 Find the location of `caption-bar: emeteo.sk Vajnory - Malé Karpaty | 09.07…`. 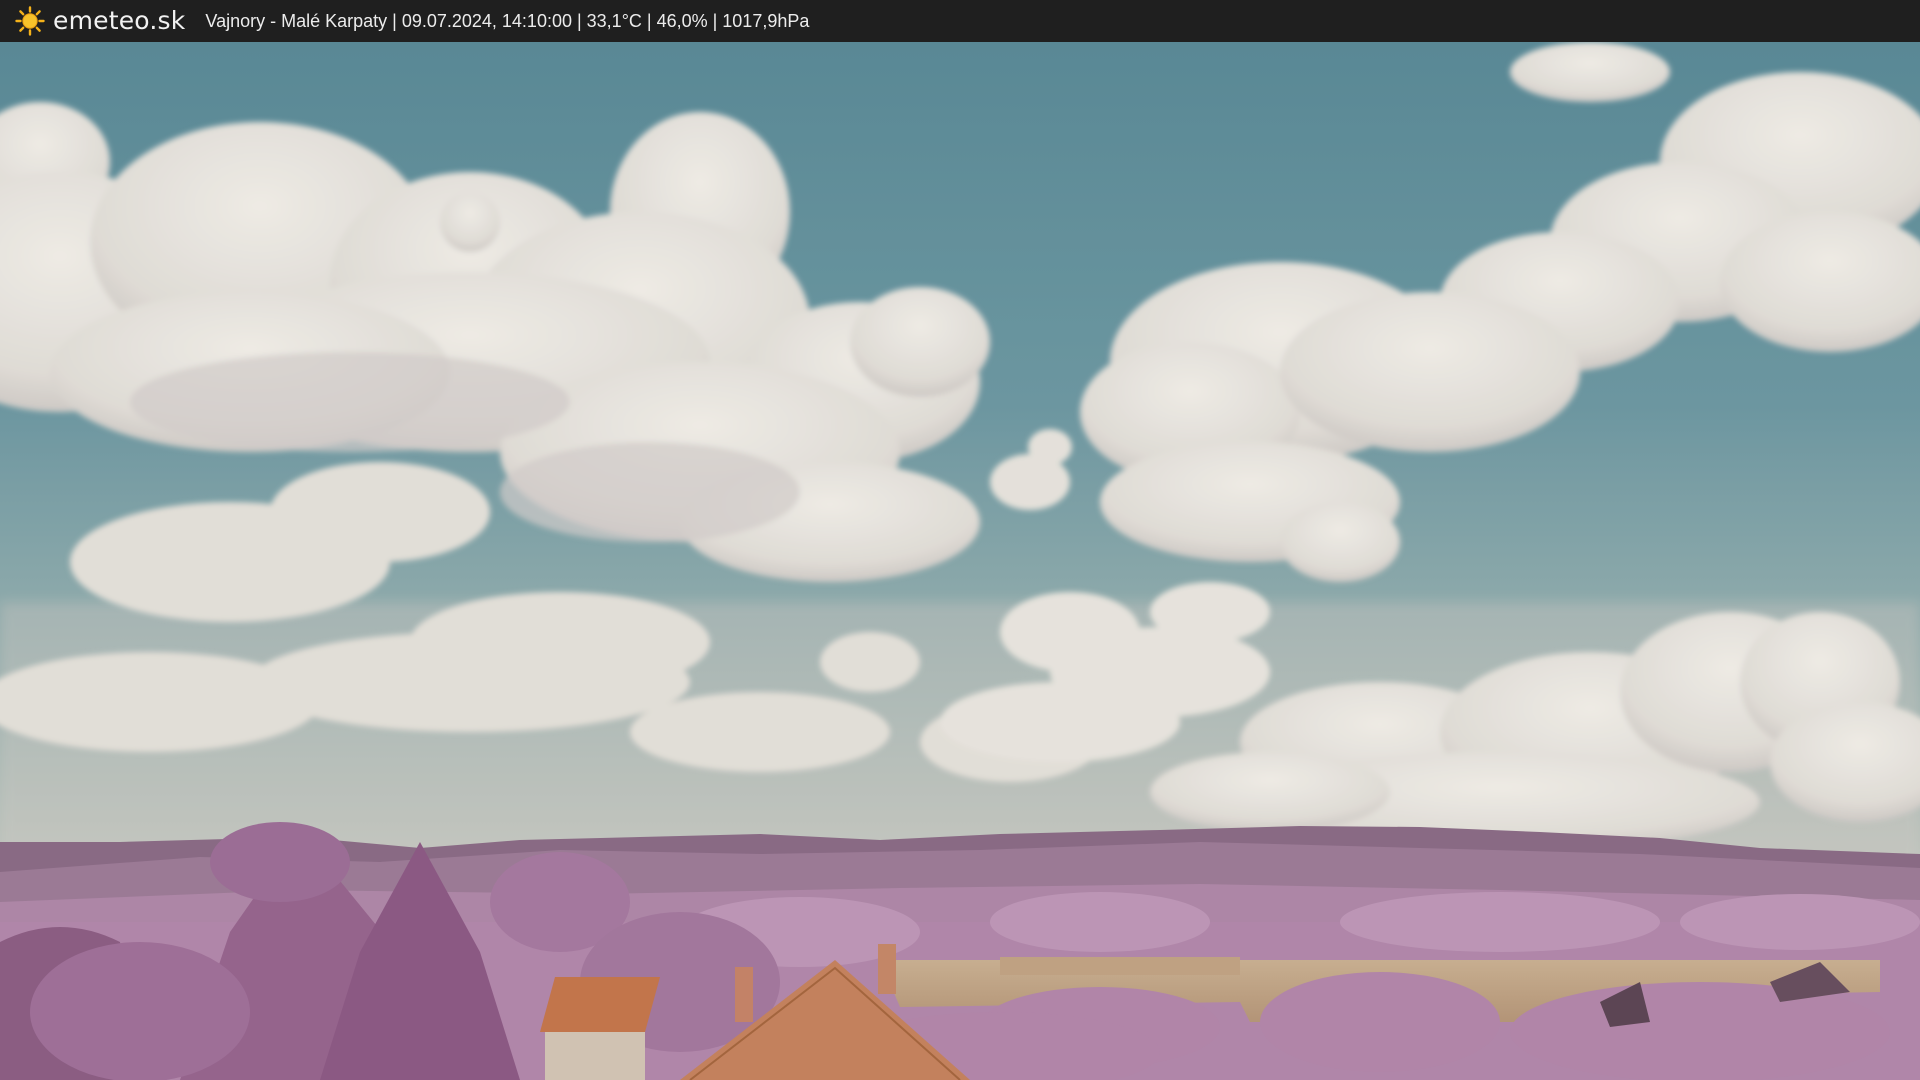

caption-bar: emeteo.sk Vajnory - Malé Karpaty | 09.07… is located at coordinates (960, 21).